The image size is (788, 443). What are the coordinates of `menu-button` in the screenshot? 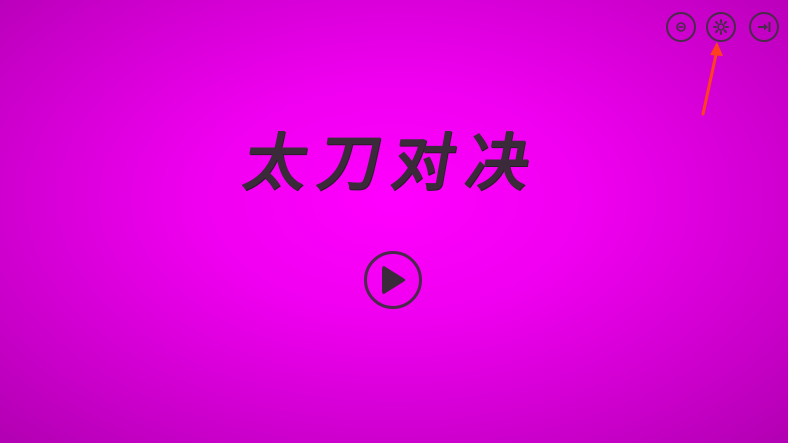 It's located at (681, 27).